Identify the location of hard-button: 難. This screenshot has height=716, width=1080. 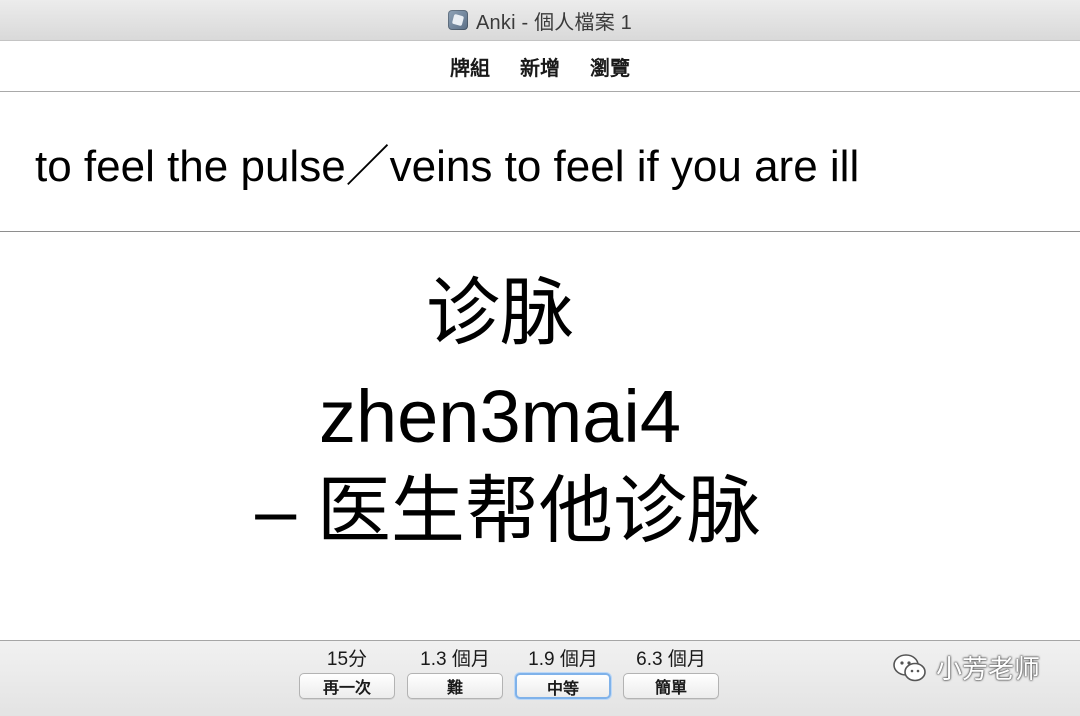
(455, 686).